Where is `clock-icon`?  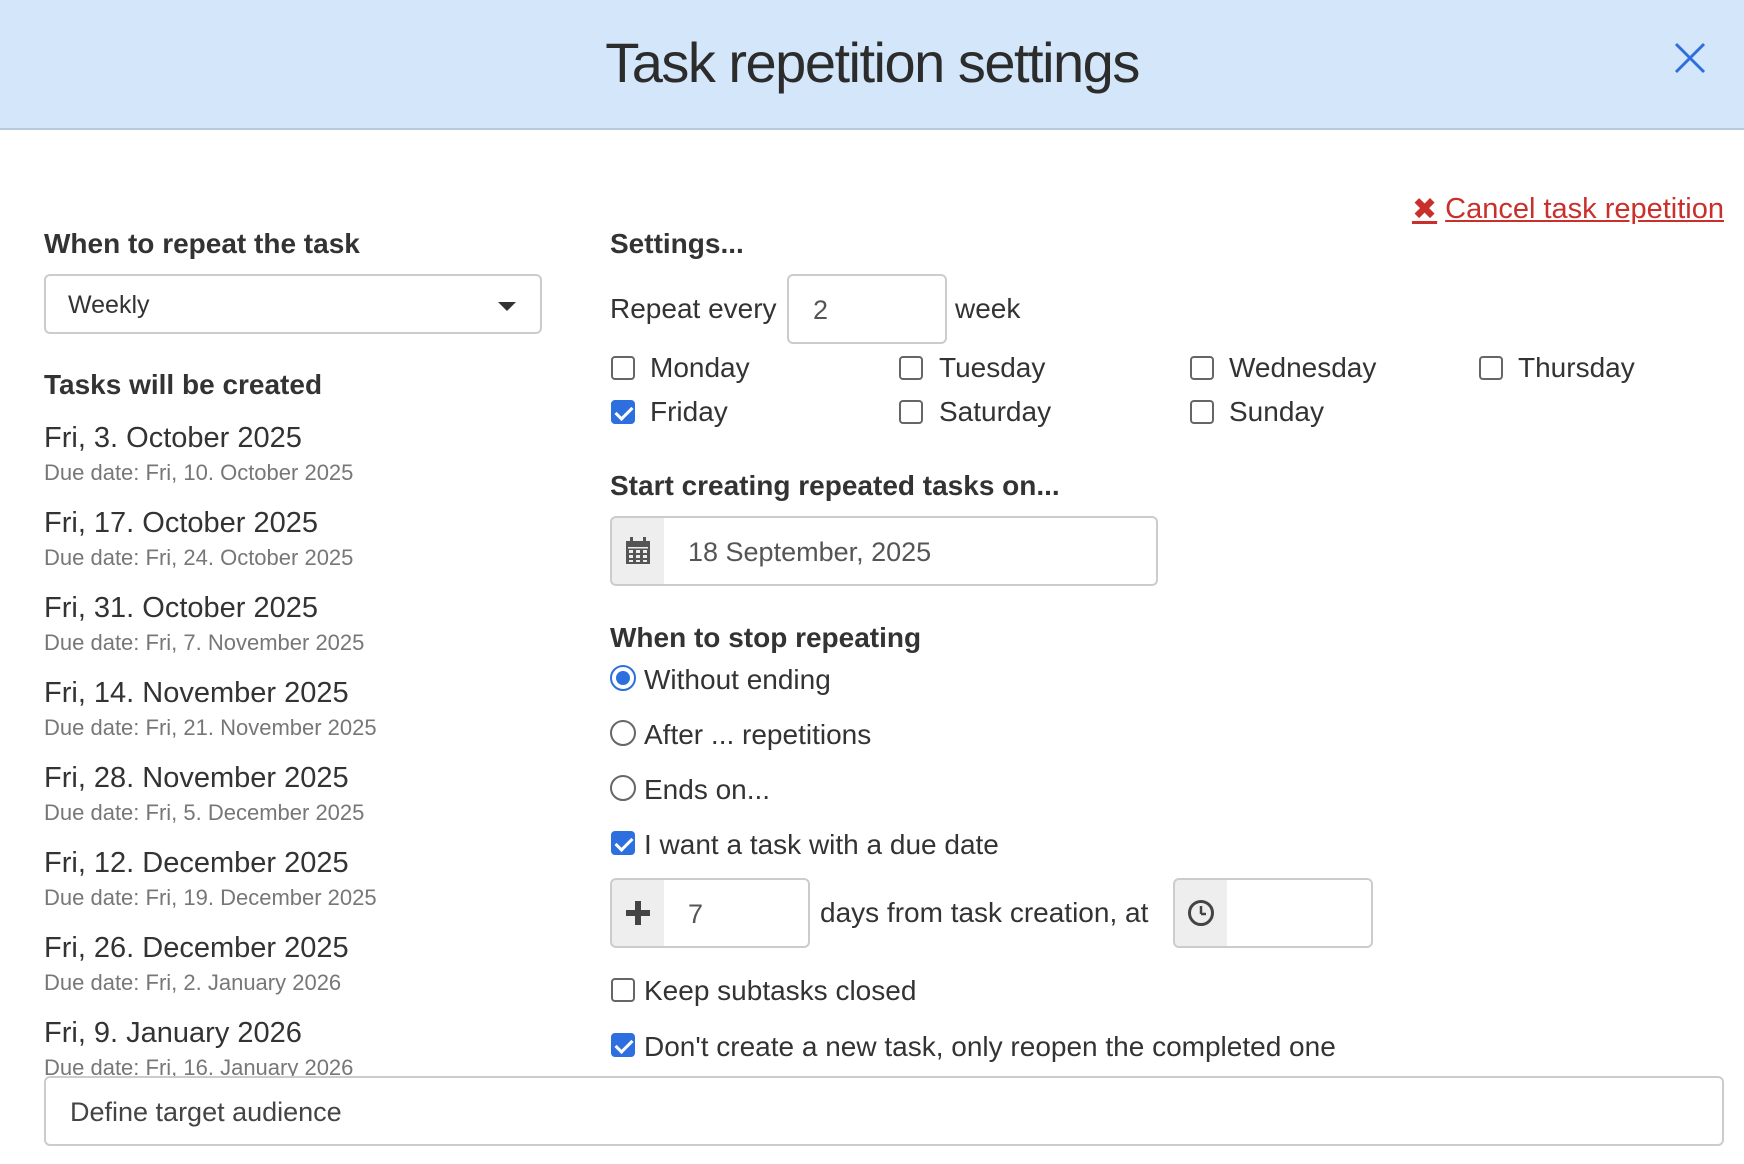
clock-icon is located at coordinates (1201, 913).